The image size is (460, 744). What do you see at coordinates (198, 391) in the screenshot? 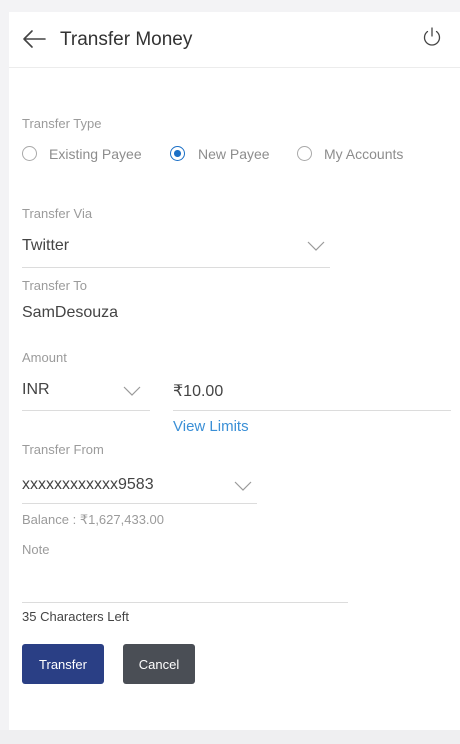
I see `amount-input: ₹10.00` at bounding box center [198, 391].